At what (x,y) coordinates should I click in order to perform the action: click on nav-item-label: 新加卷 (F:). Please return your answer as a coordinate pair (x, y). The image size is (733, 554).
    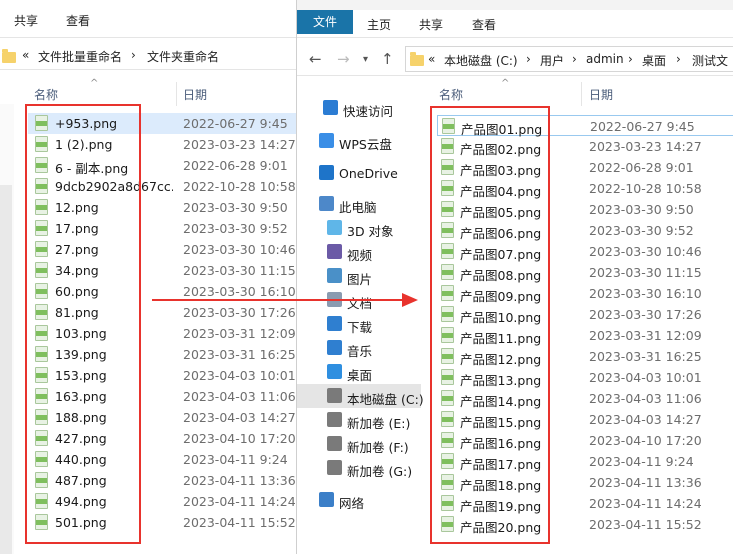
    Looking at the image, I should click on (378, 447).